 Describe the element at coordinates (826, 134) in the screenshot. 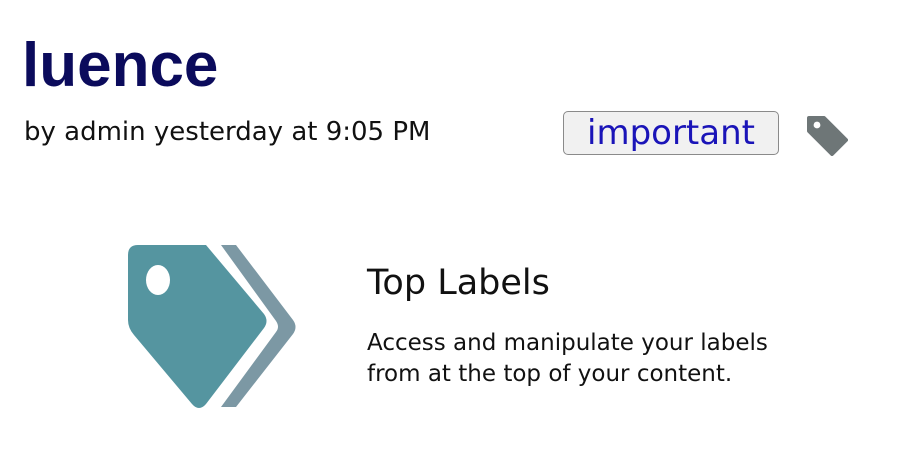

I see `tag-icon` at that location.